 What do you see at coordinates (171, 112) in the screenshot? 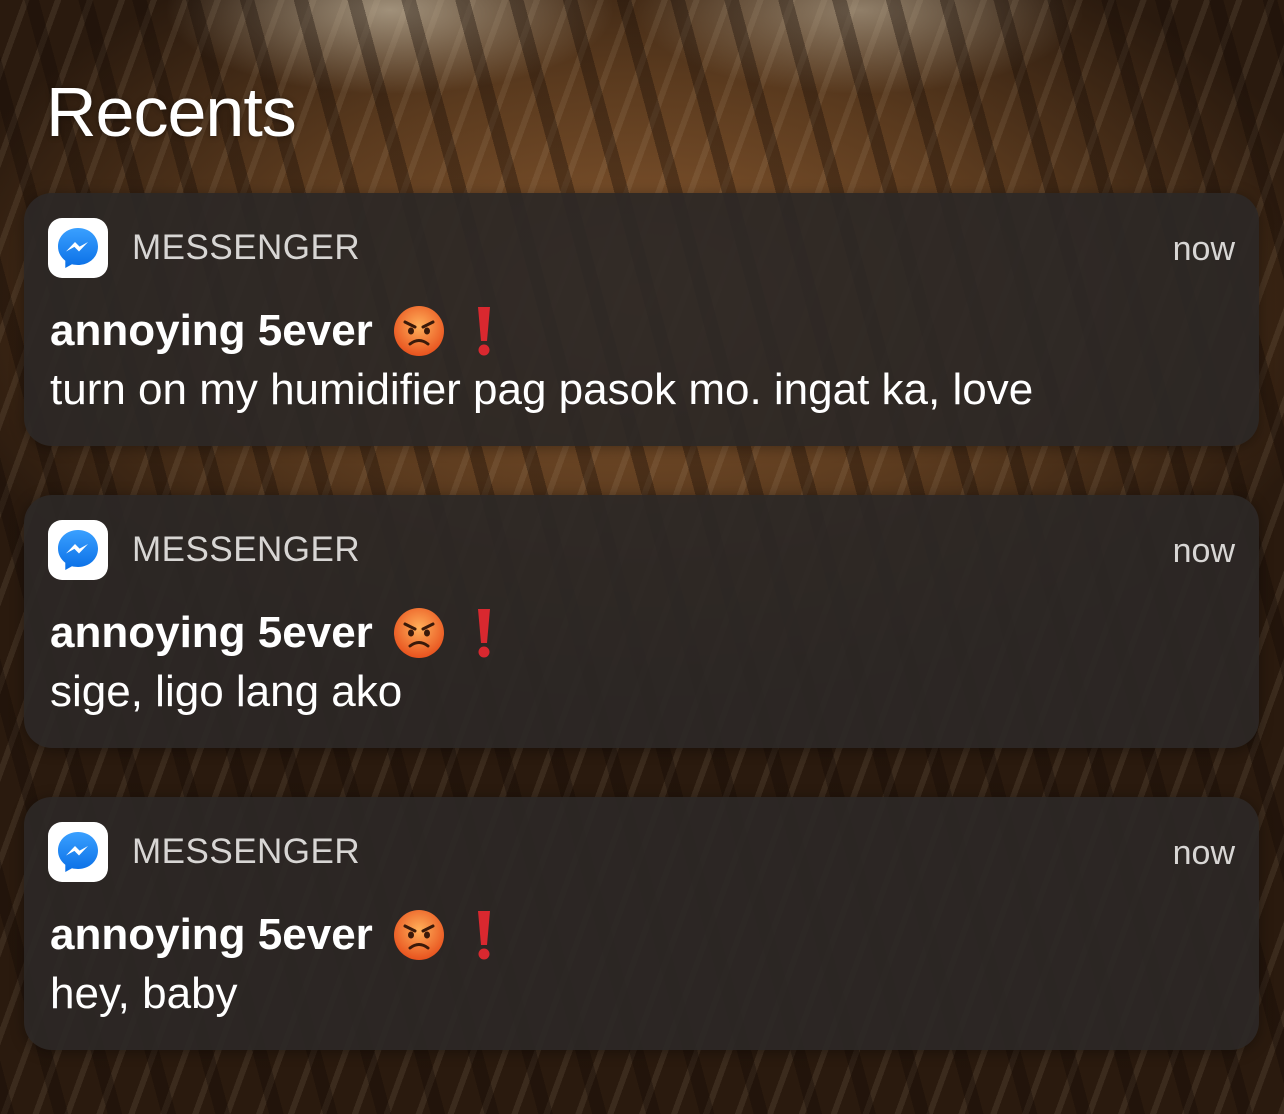
I see `page-title: Recents` at bounding box center [171, 112].